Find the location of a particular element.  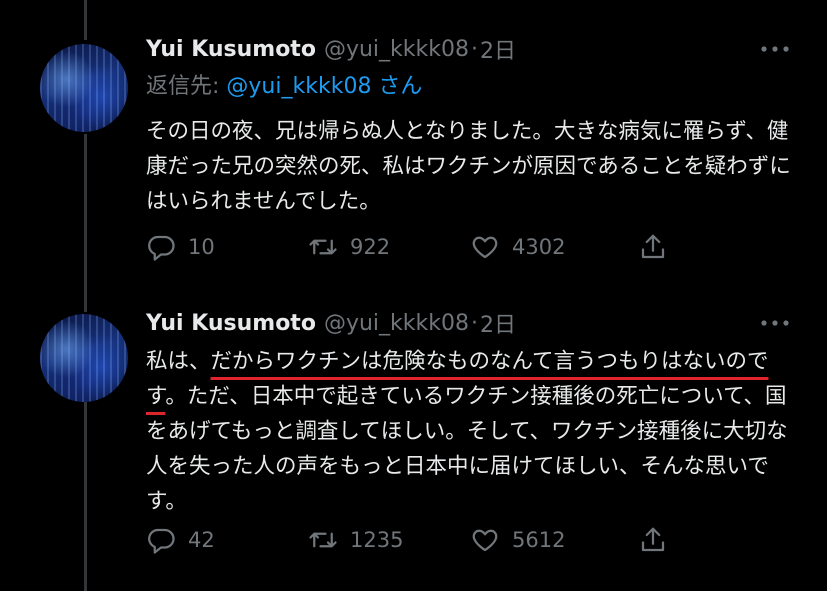

reply-mention-link: @yui_kkkk08 is located at coordinates (298, 86).